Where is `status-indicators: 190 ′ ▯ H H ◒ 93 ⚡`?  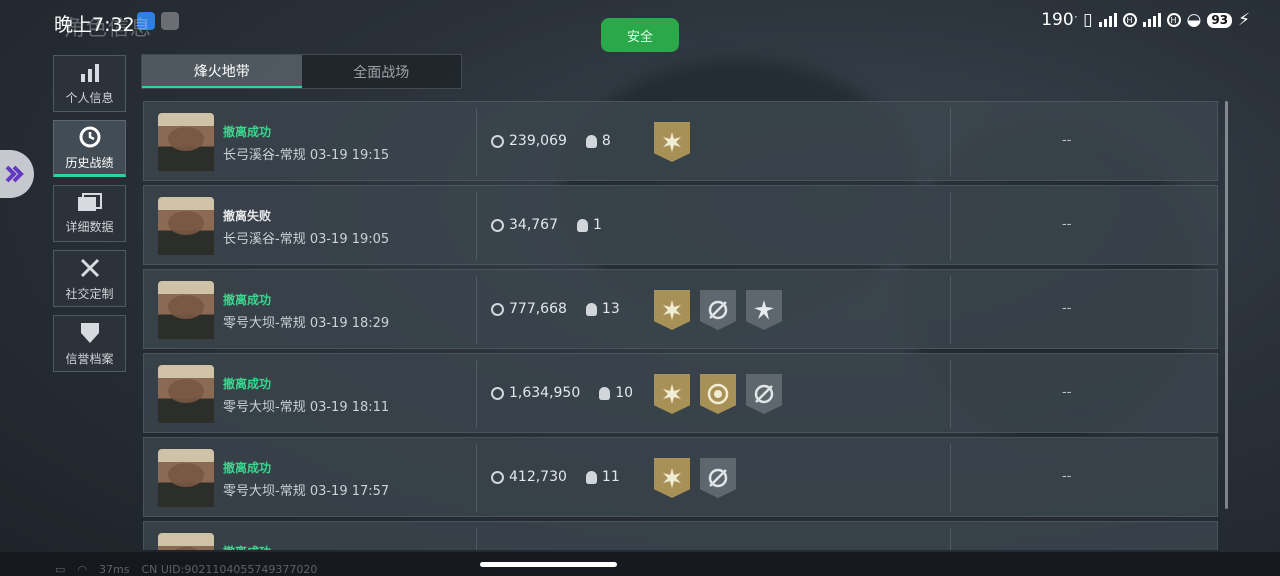
status-indicators: 190 ′ ▯ H H ◒ 93 ⚡ is located at coordinates (1145, 20).